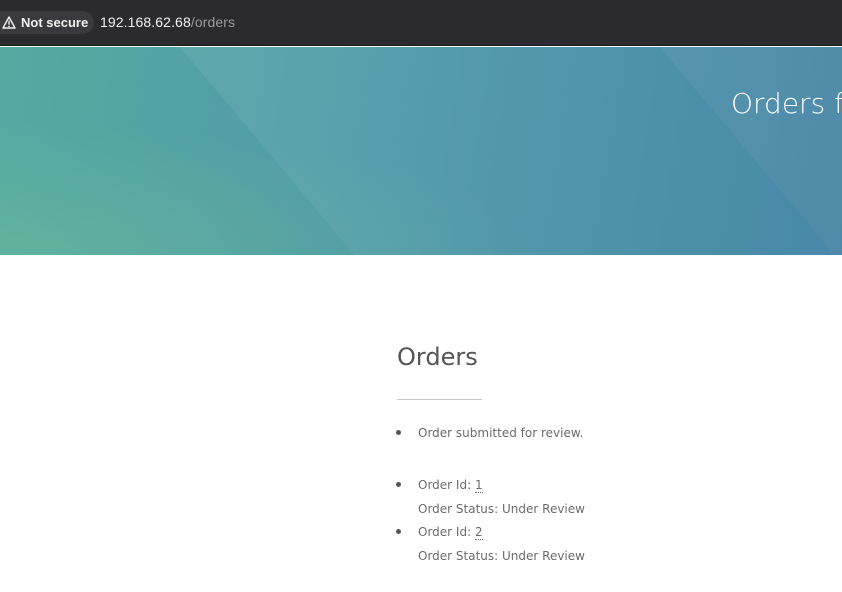 The image size is (842, 592). What do you see at coordinates (9, 22) in the screenshot?
I see `warning-triangle-icon` at bounding box center [9, 22].